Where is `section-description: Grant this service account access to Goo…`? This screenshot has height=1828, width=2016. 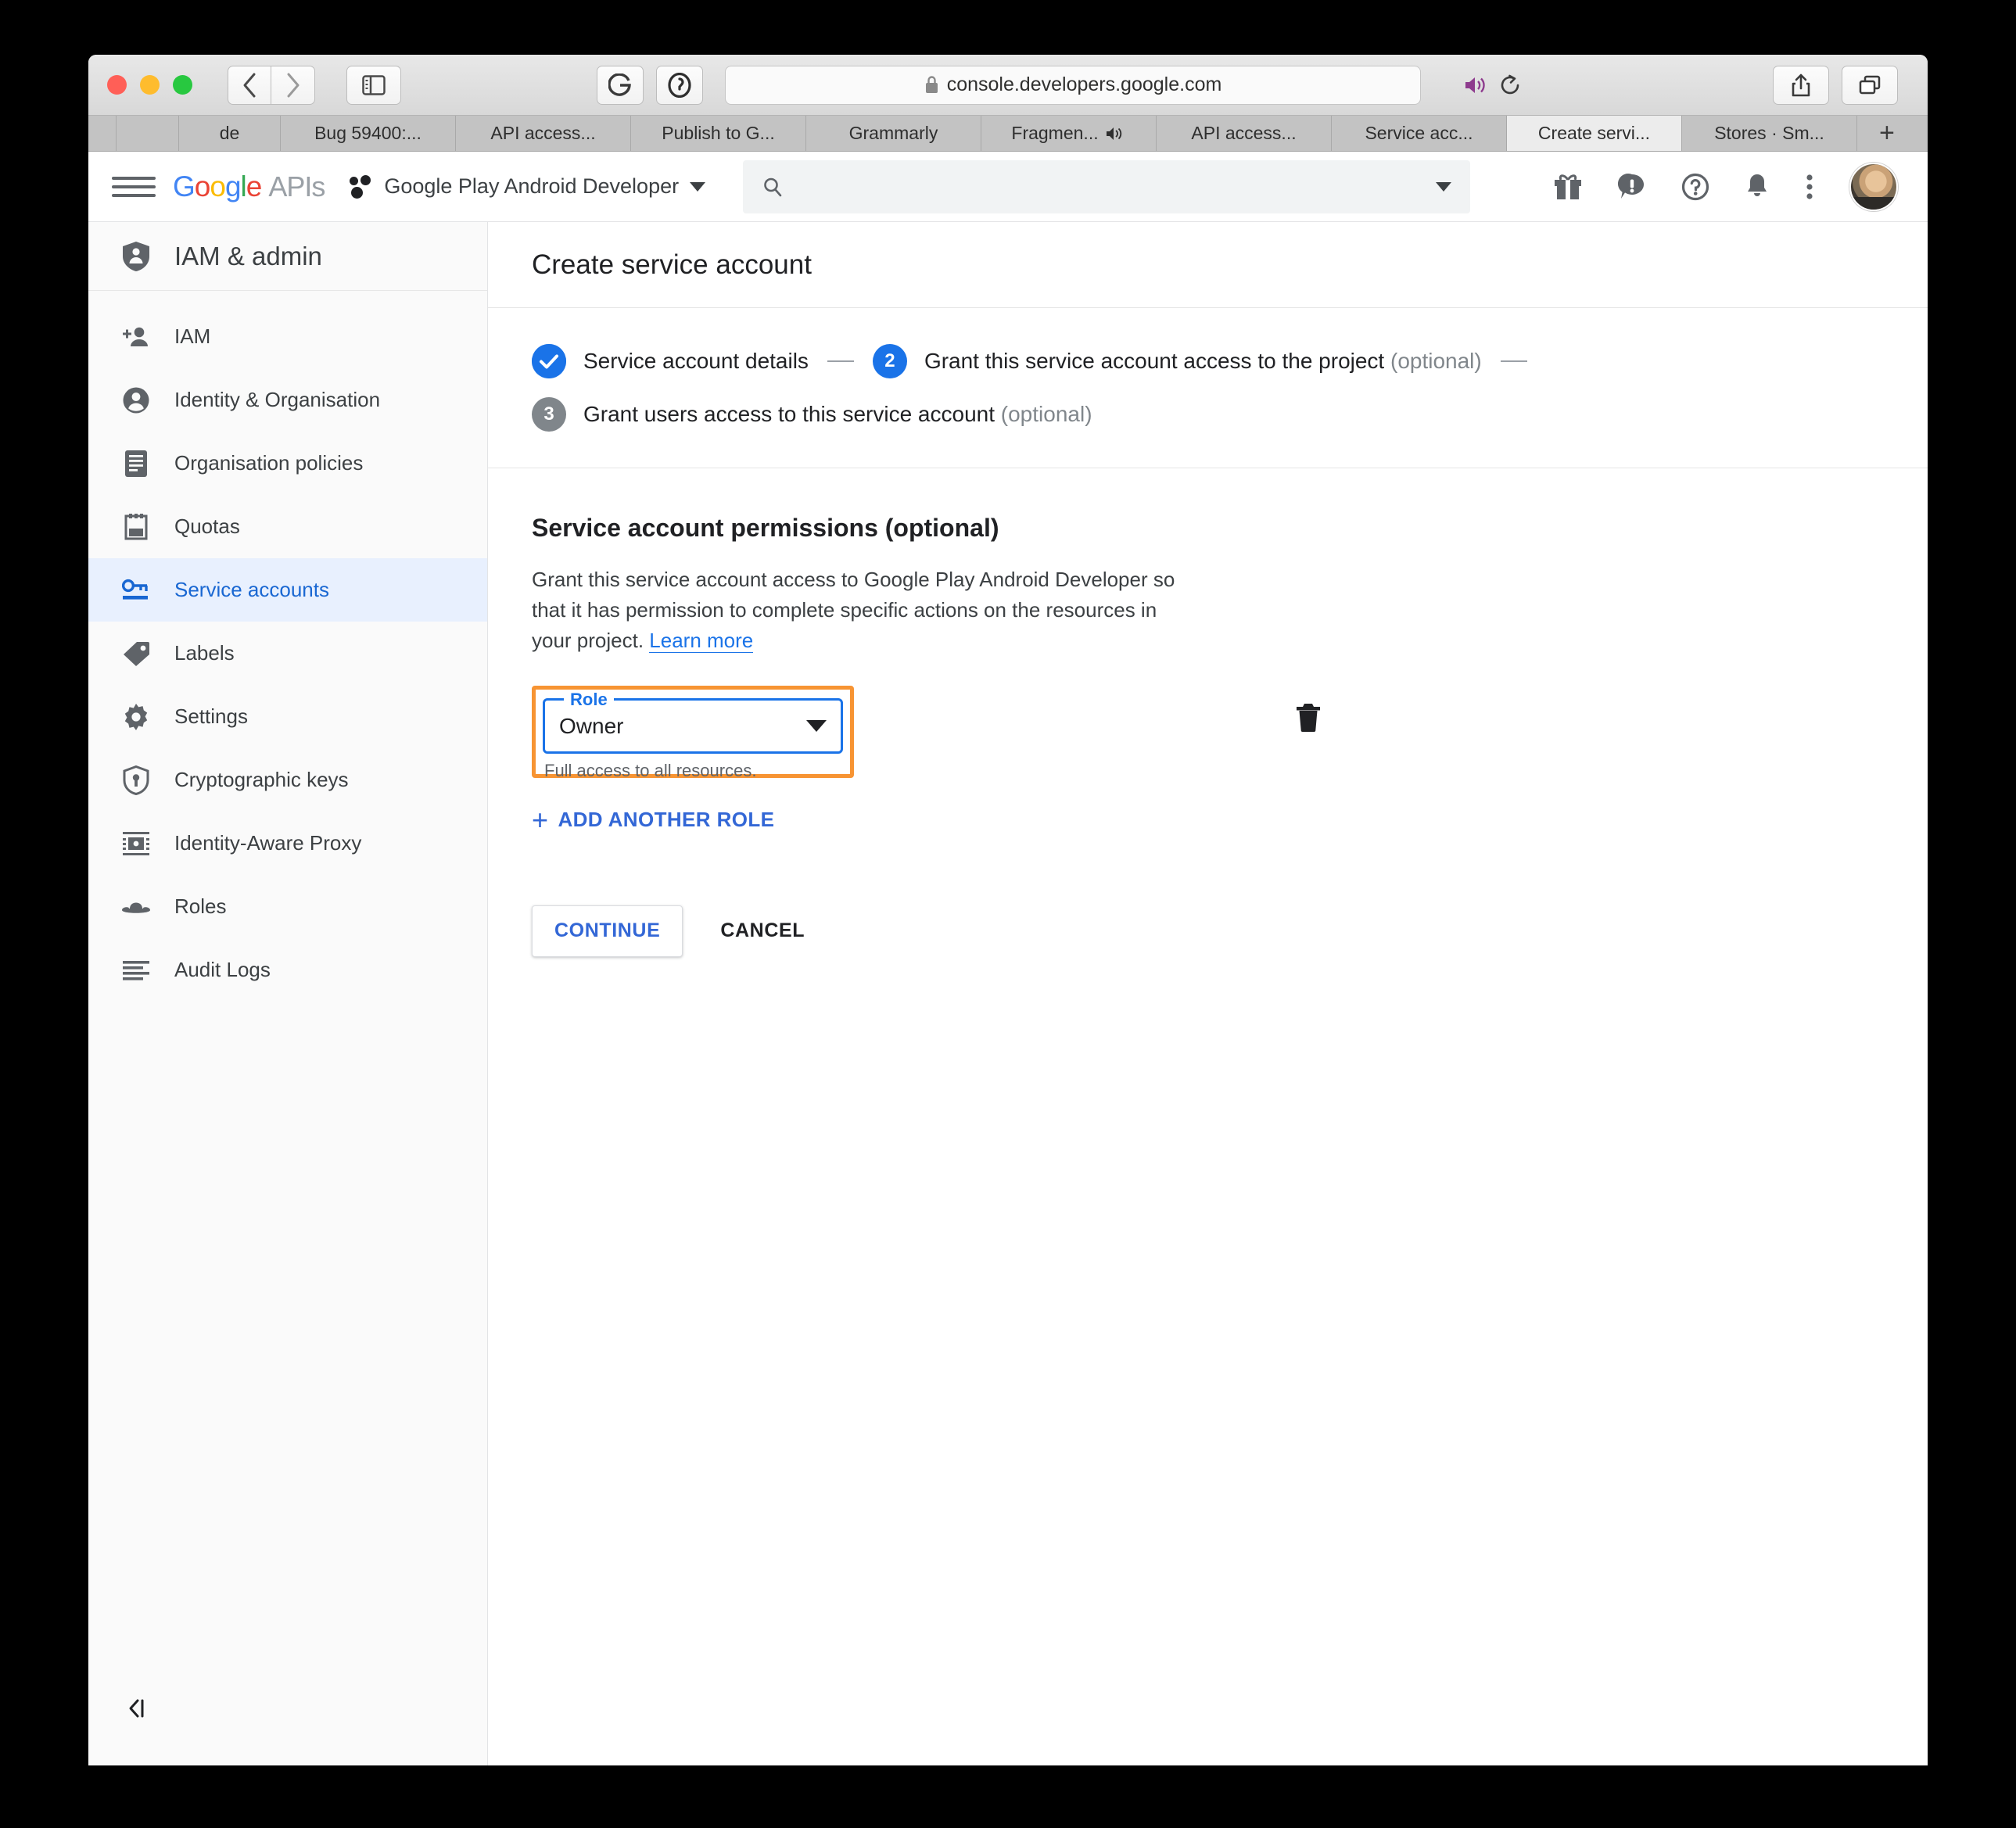
section-description: Grant this service account access to Goo… is located at coordinates (856, 611).